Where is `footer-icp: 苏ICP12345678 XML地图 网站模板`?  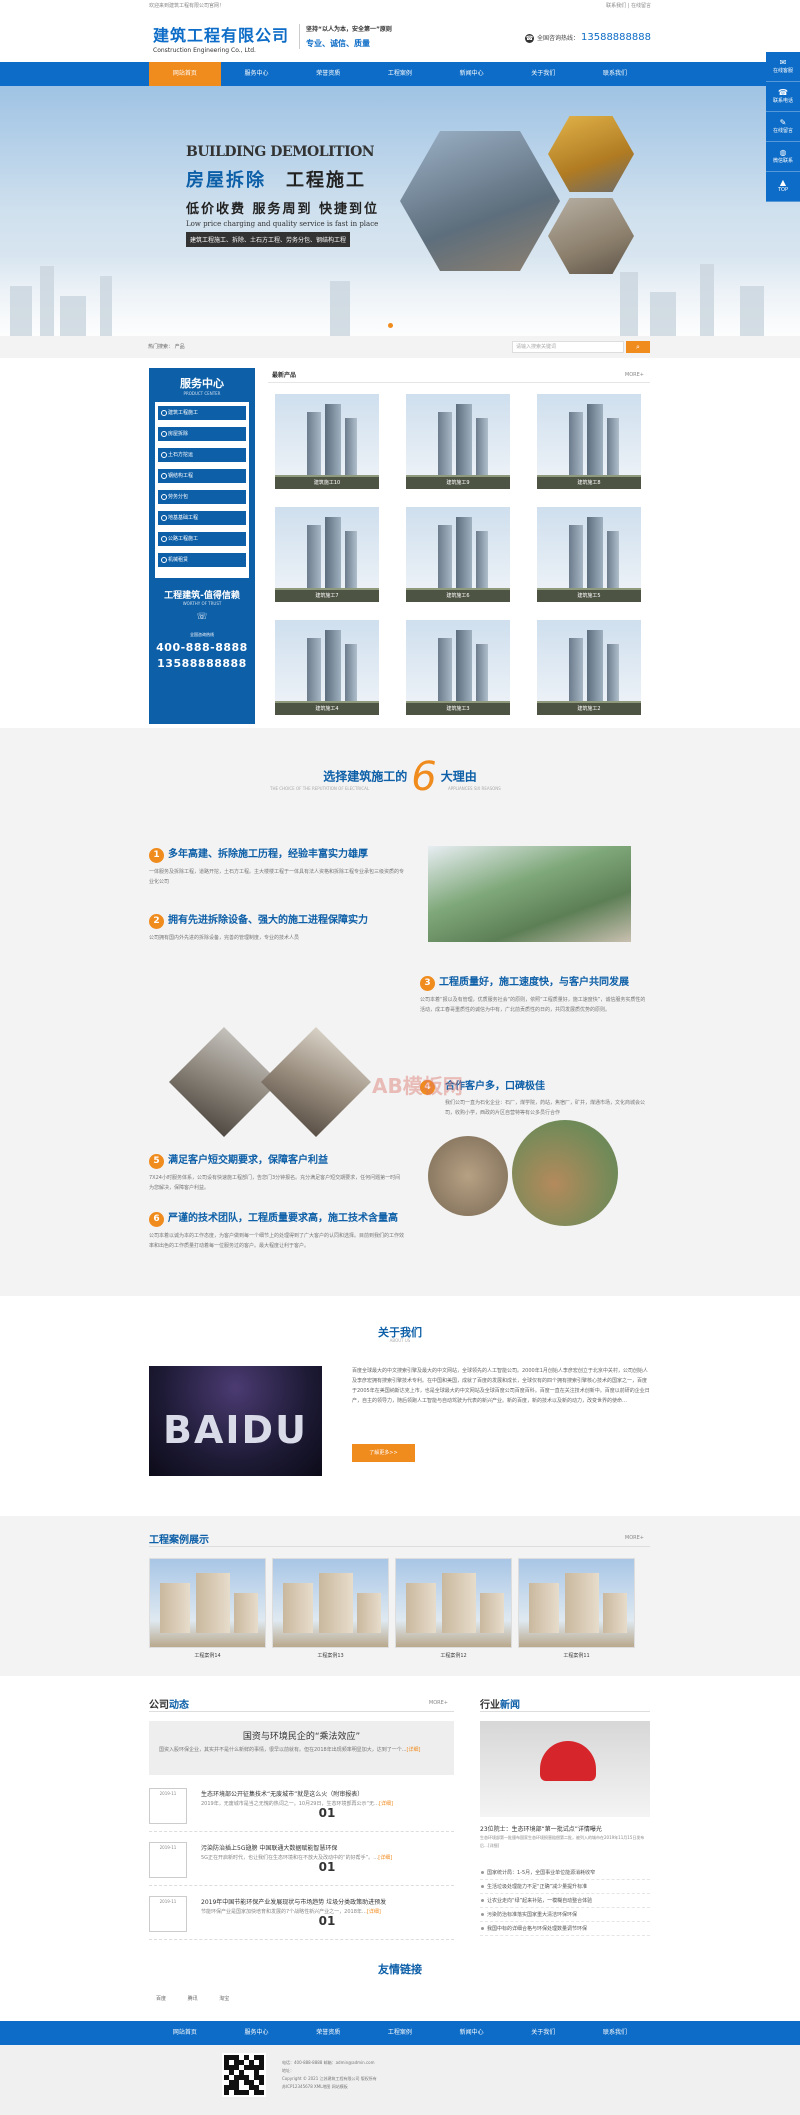 footer-icp: 苏ICP12345678 XML地图 网站模板 is located at coordinates (329, 2087).